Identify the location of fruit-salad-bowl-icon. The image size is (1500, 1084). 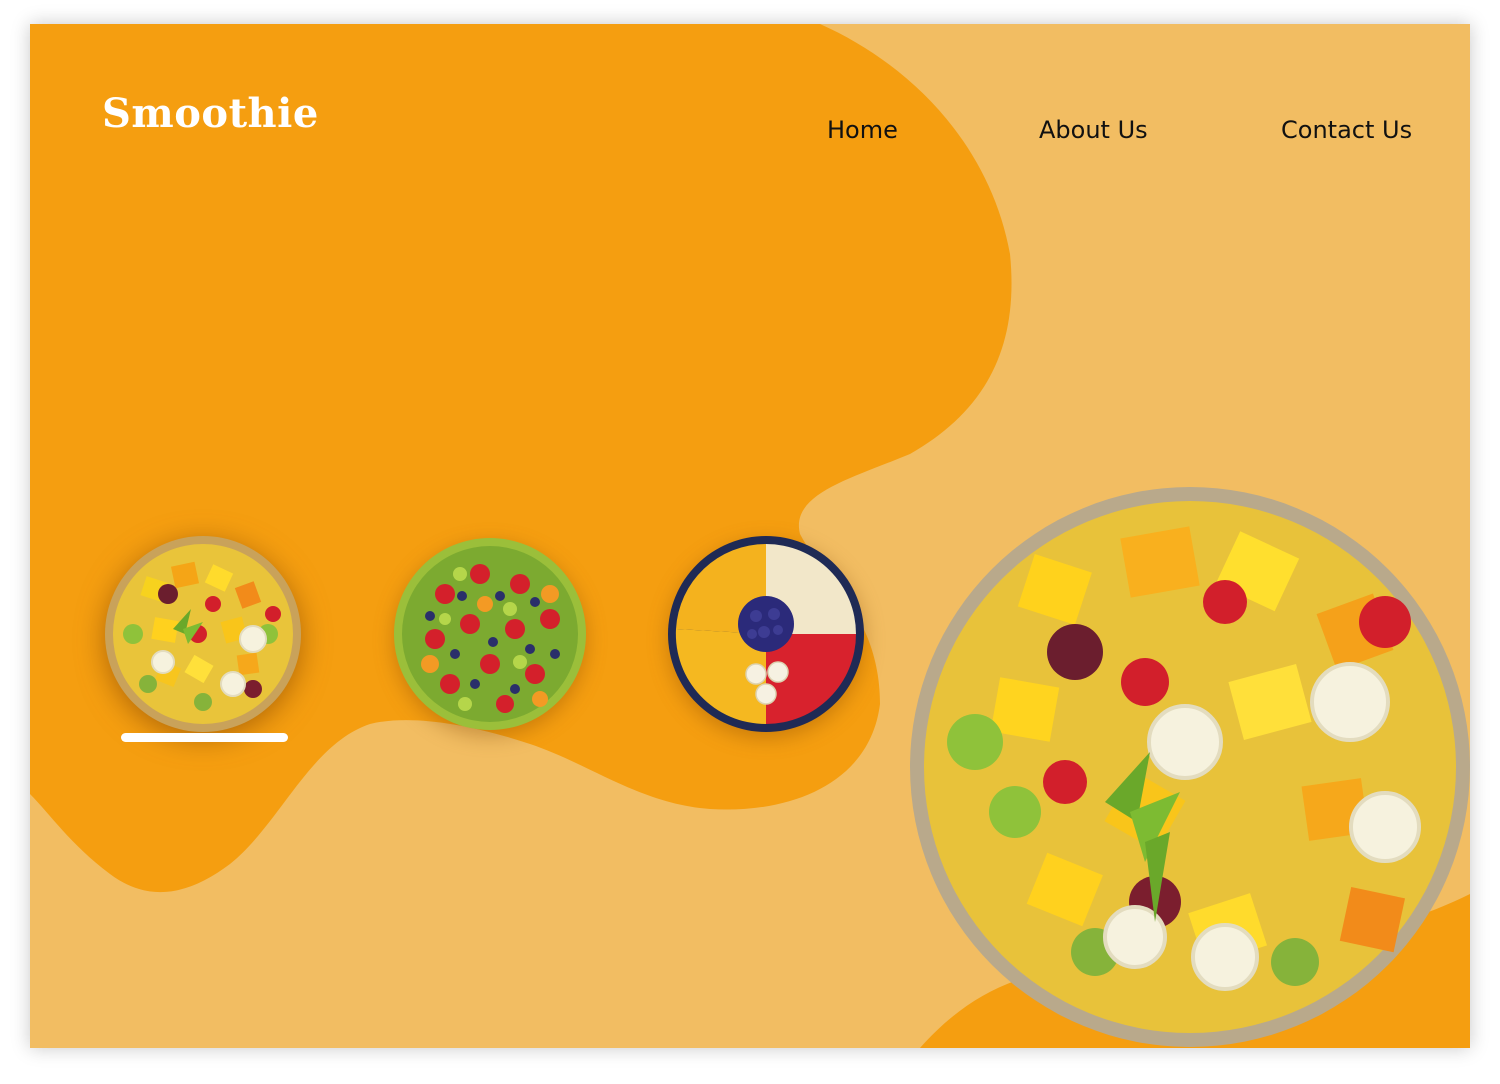
(203, 634).